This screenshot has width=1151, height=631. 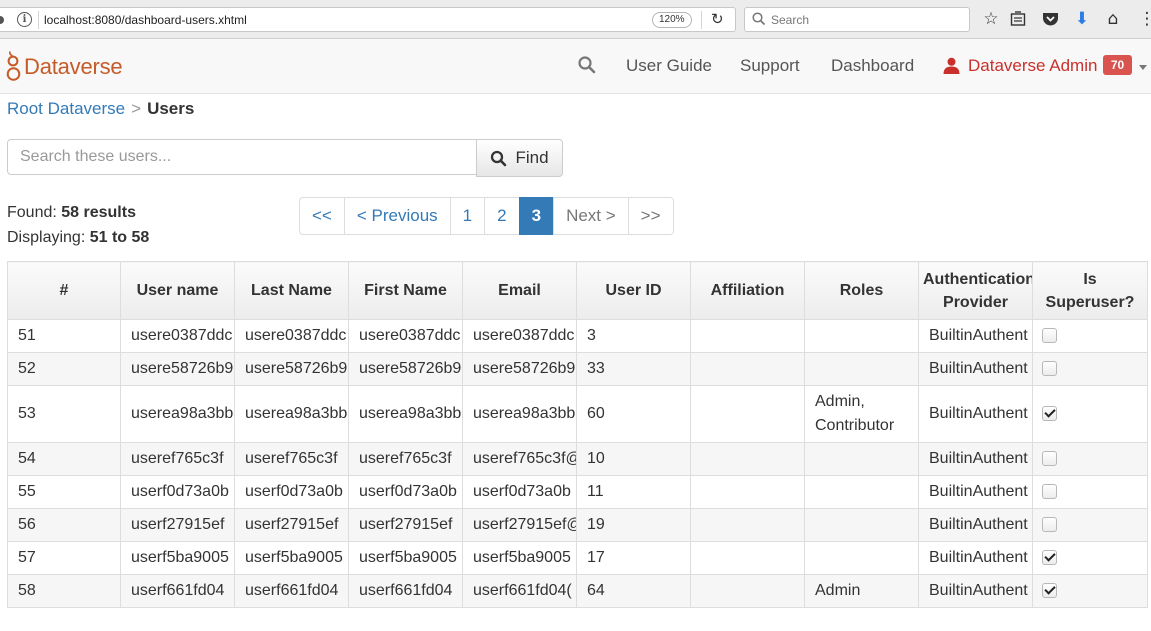 What do you see at coordinates (177, 558) in the screenshot?
I see `cell-username: userf5ba9005` at bounding box center [177, 558].